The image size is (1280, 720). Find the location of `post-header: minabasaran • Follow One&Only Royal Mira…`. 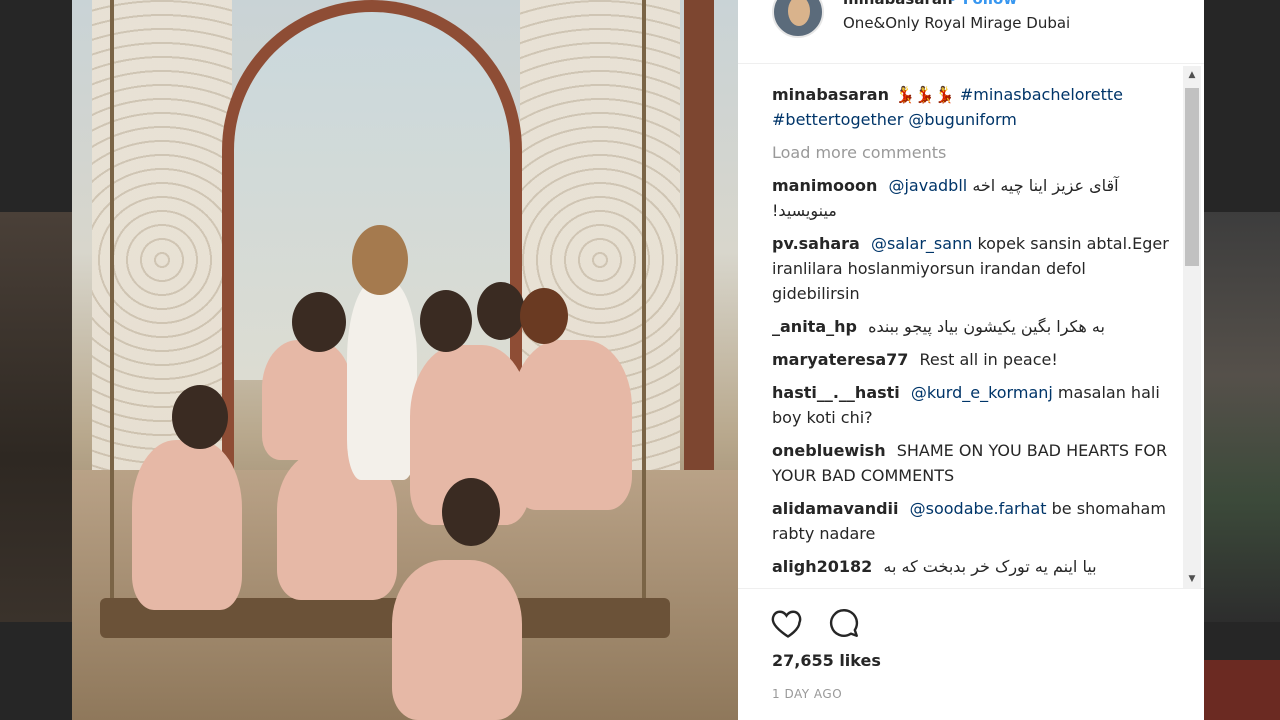

post-header: minabasaran • Follow One&Only Royal Mira… is located at coordinates (971, 32).